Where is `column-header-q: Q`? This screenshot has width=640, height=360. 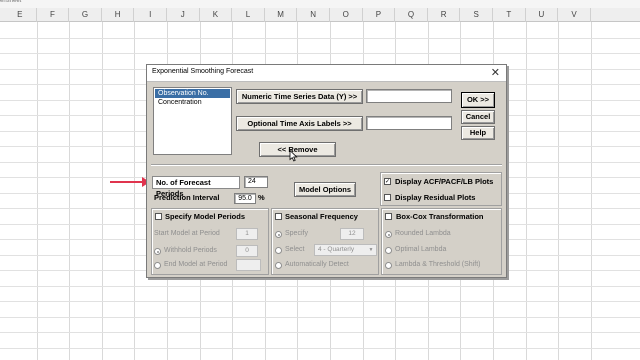
column-header-q: Q is located at coordinates (411, 15).